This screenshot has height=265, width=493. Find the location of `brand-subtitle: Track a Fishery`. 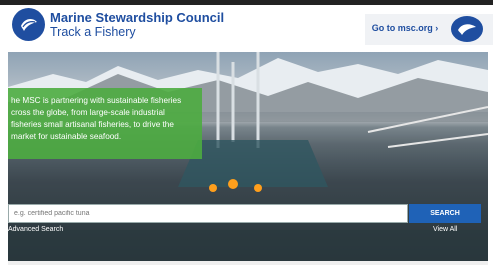

brand-subtitle: Track a Fishery is located at coordinates (93, 32).